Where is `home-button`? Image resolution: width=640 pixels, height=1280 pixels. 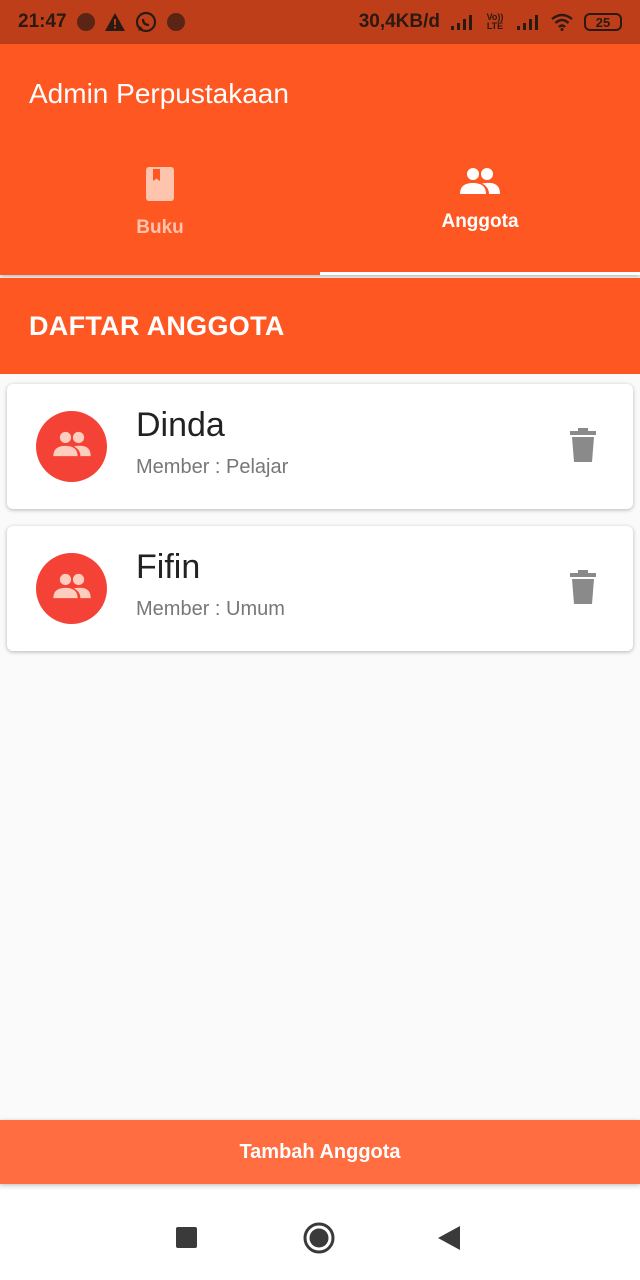
home-button is located at coordinates (319, 1240).